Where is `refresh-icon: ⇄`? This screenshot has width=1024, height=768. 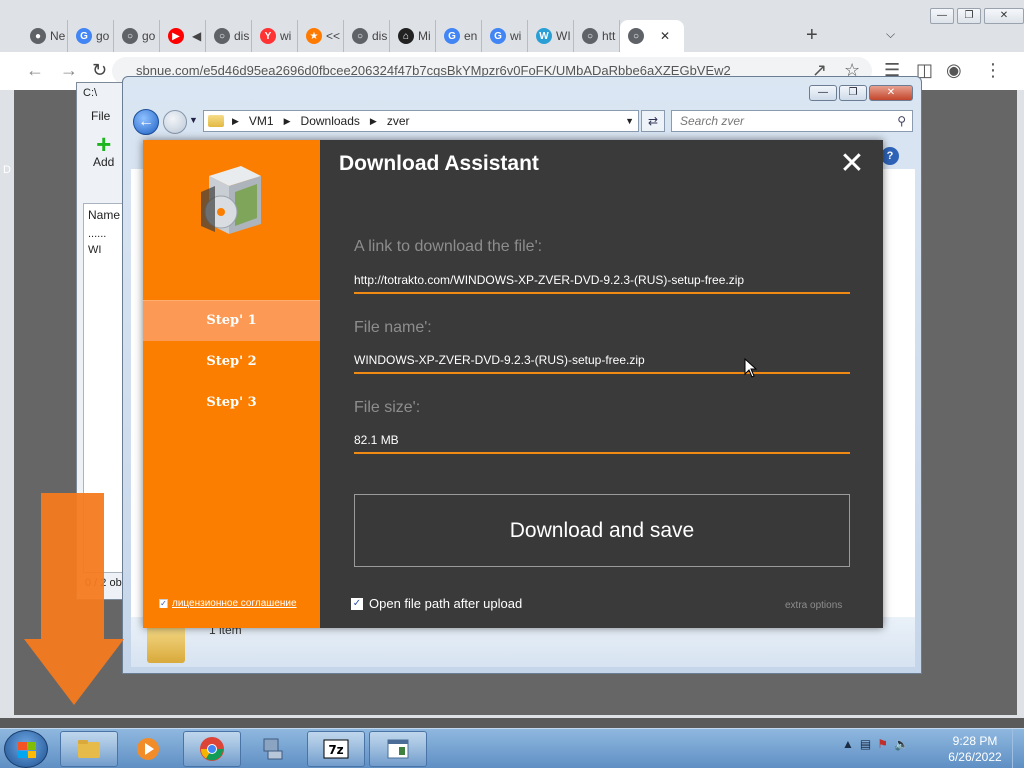 refresh-icon: ⇄ is located at coordinates (653, 121).